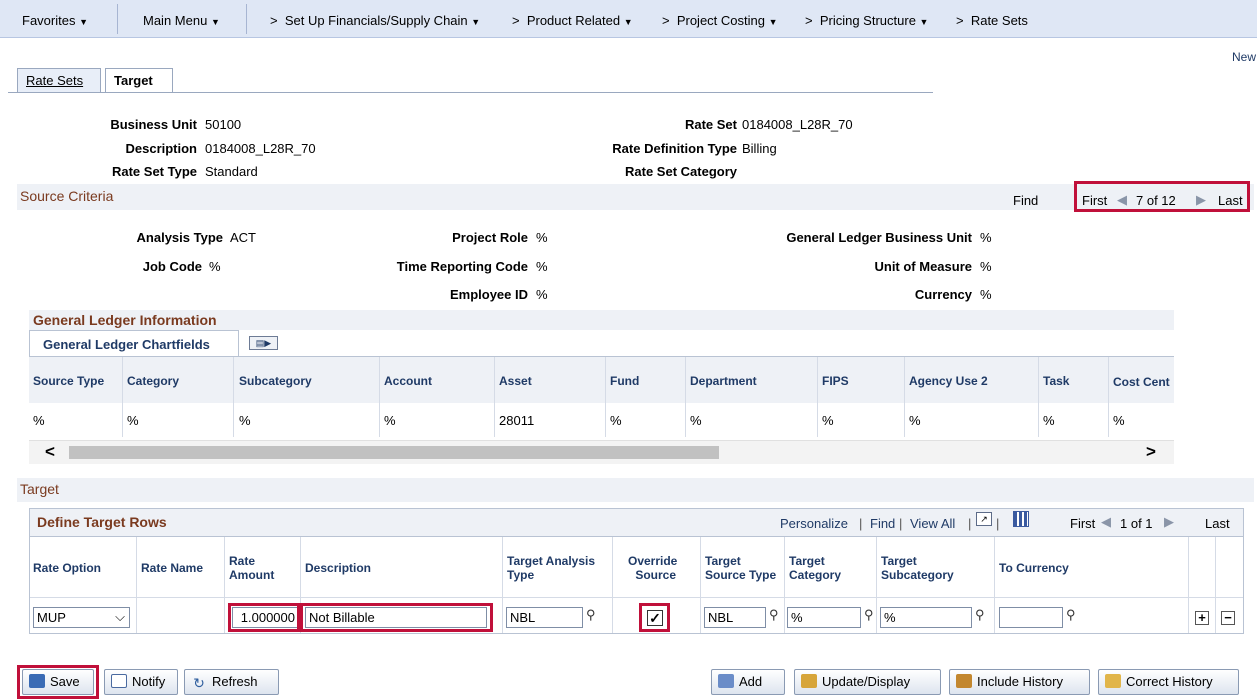 The image size is (1257, 700). What do you see at coordinates (1021, 519) in the screenshot?
I see `download-icon` at bounding box center [1021, 519].